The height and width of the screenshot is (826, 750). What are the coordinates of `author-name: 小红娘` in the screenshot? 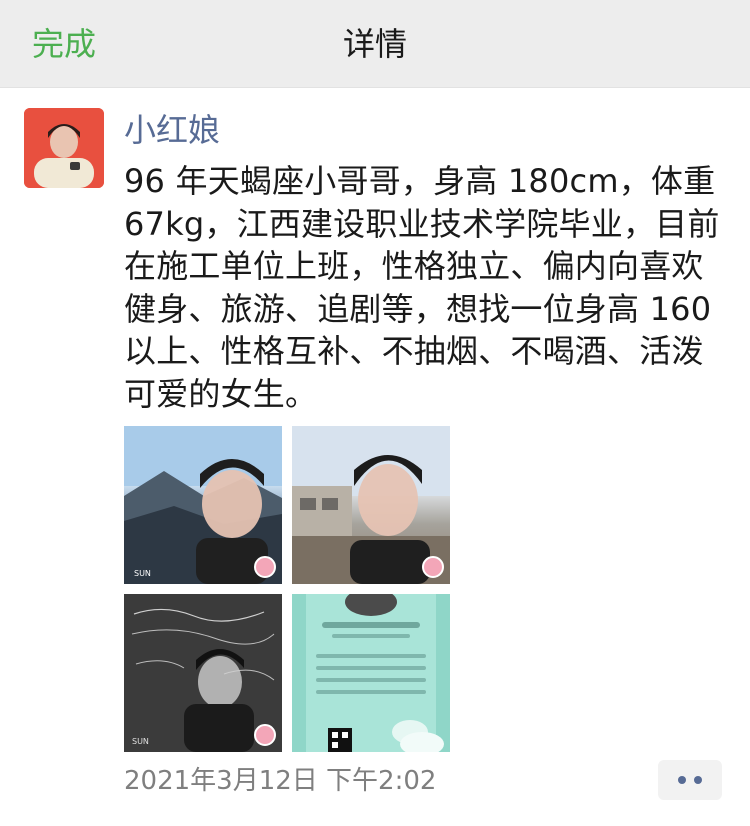 It's located at (172, 130).